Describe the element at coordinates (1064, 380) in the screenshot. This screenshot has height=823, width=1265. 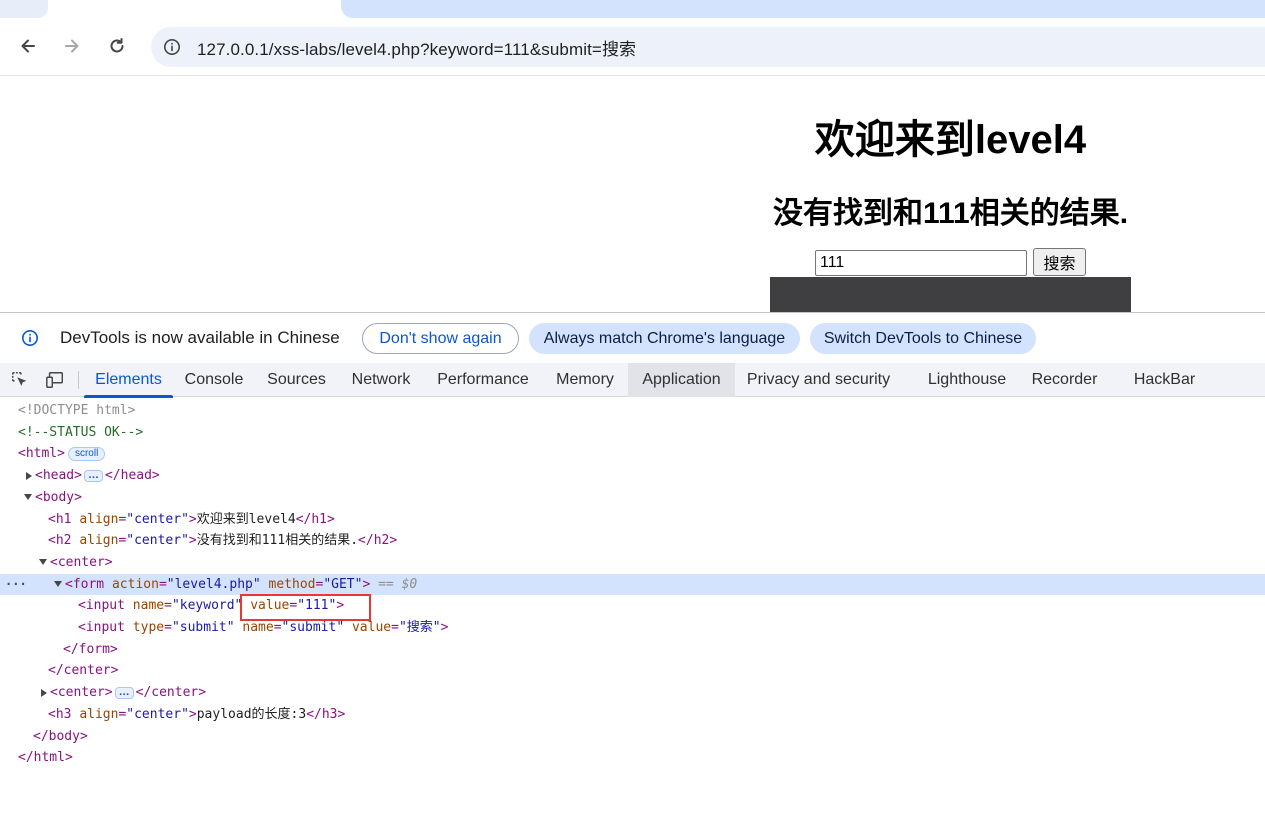
I see `tab-recorder: Recorder` at that location.